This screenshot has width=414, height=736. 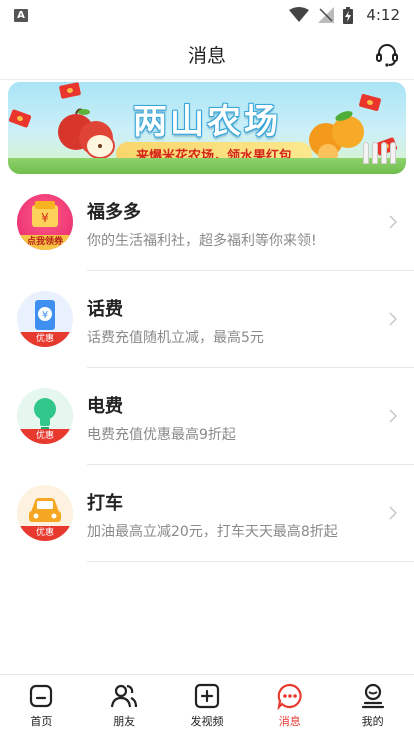 I want to click on divider, so click(x=250, y=561).